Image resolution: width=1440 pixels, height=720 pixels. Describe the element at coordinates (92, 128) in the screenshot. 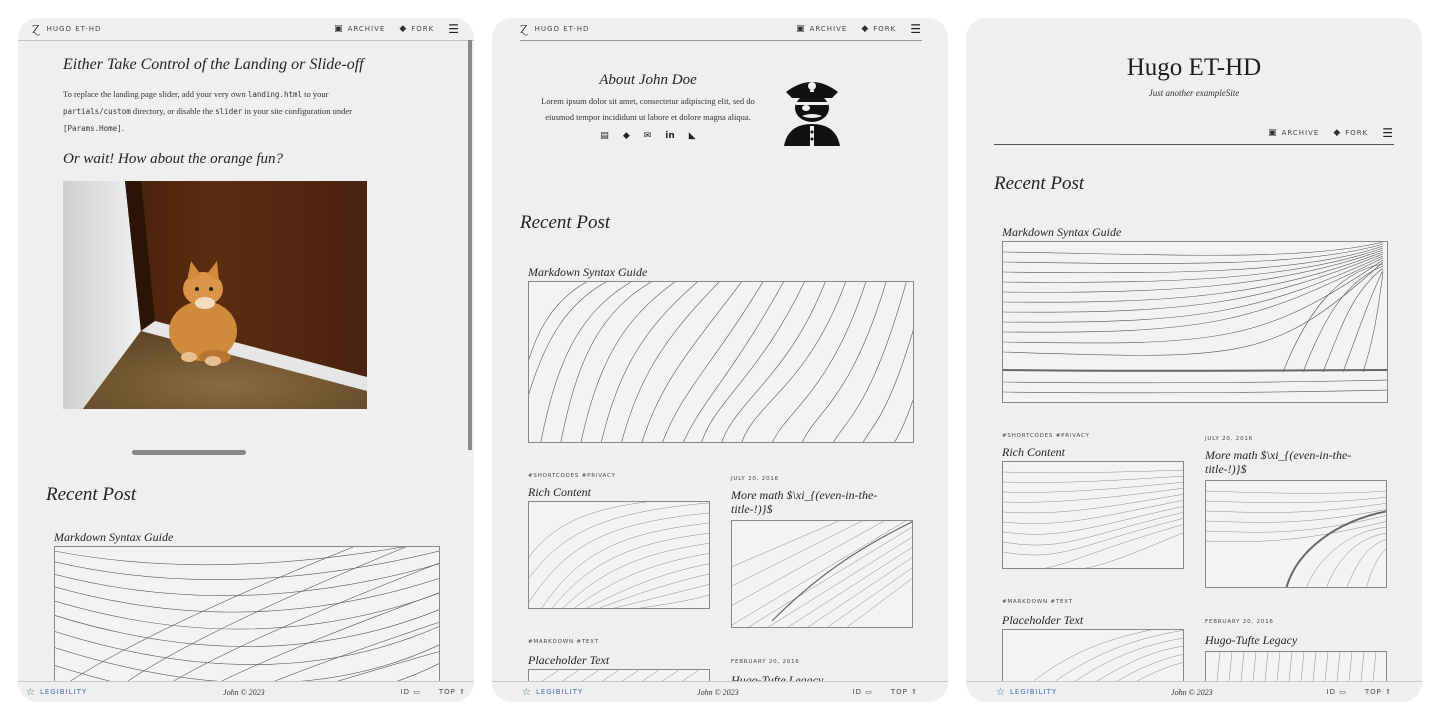

I see `code-params: [Params.Home]` at that location.